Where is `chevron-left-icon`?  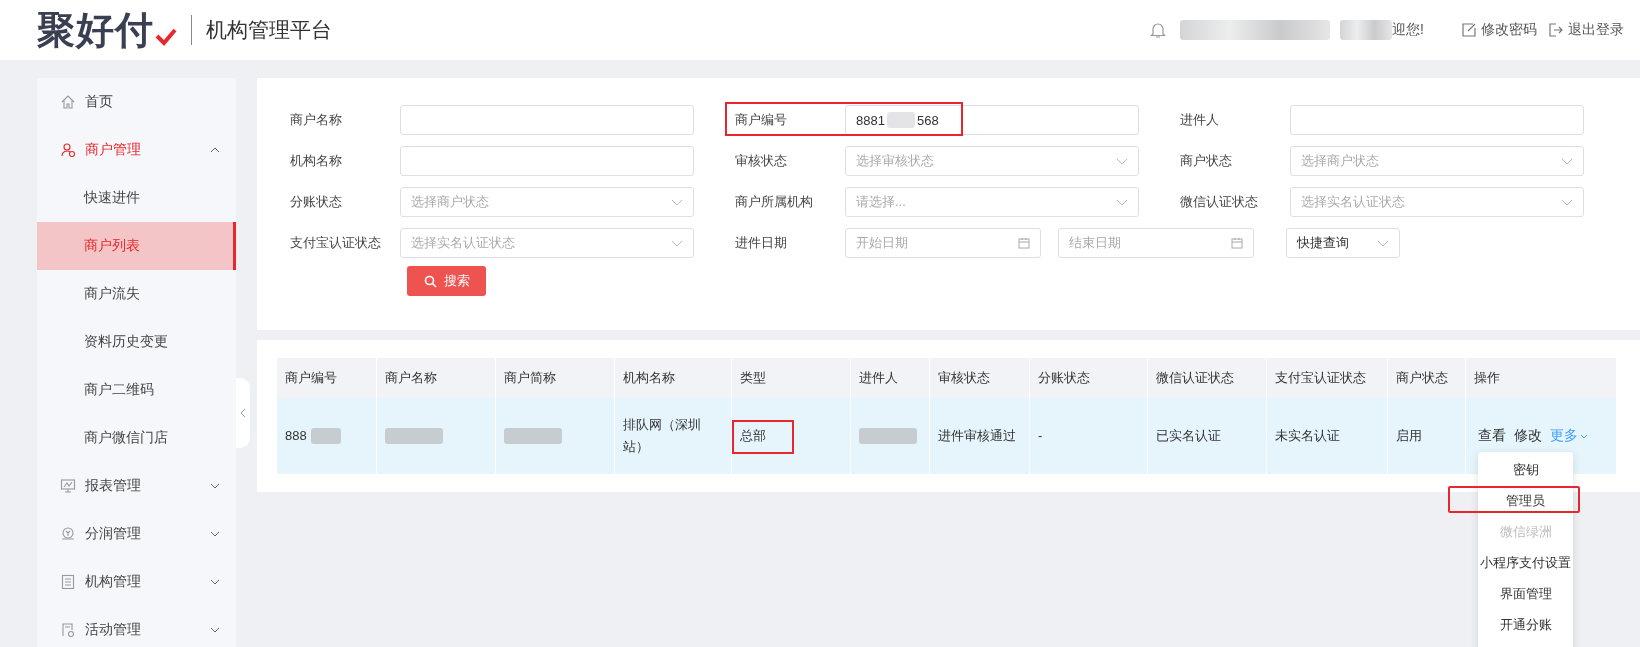 chevron-left-icon is located at coordinates (243, 413).